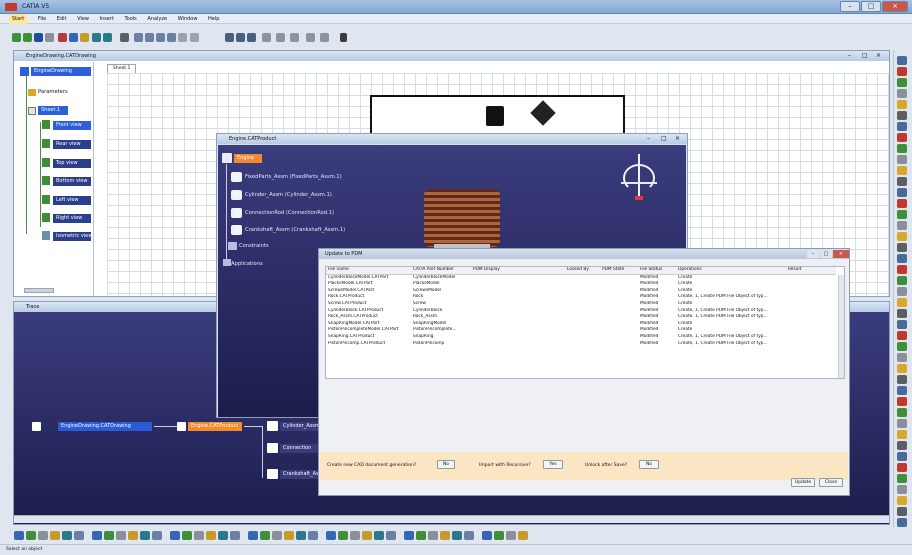 The image size is (912, 555). What do you see at coordinates (160, 37) in the screenshot?
I see `rotate-icon` at bounding box center [160, 37].